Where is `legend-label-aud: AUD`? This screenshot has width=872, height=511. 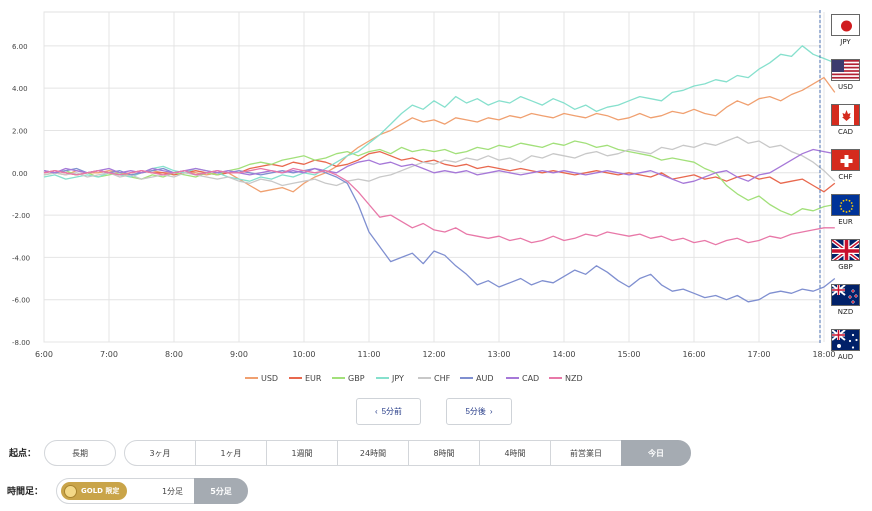
legend-label-aud: AUD is located at coordinates (485, 378).